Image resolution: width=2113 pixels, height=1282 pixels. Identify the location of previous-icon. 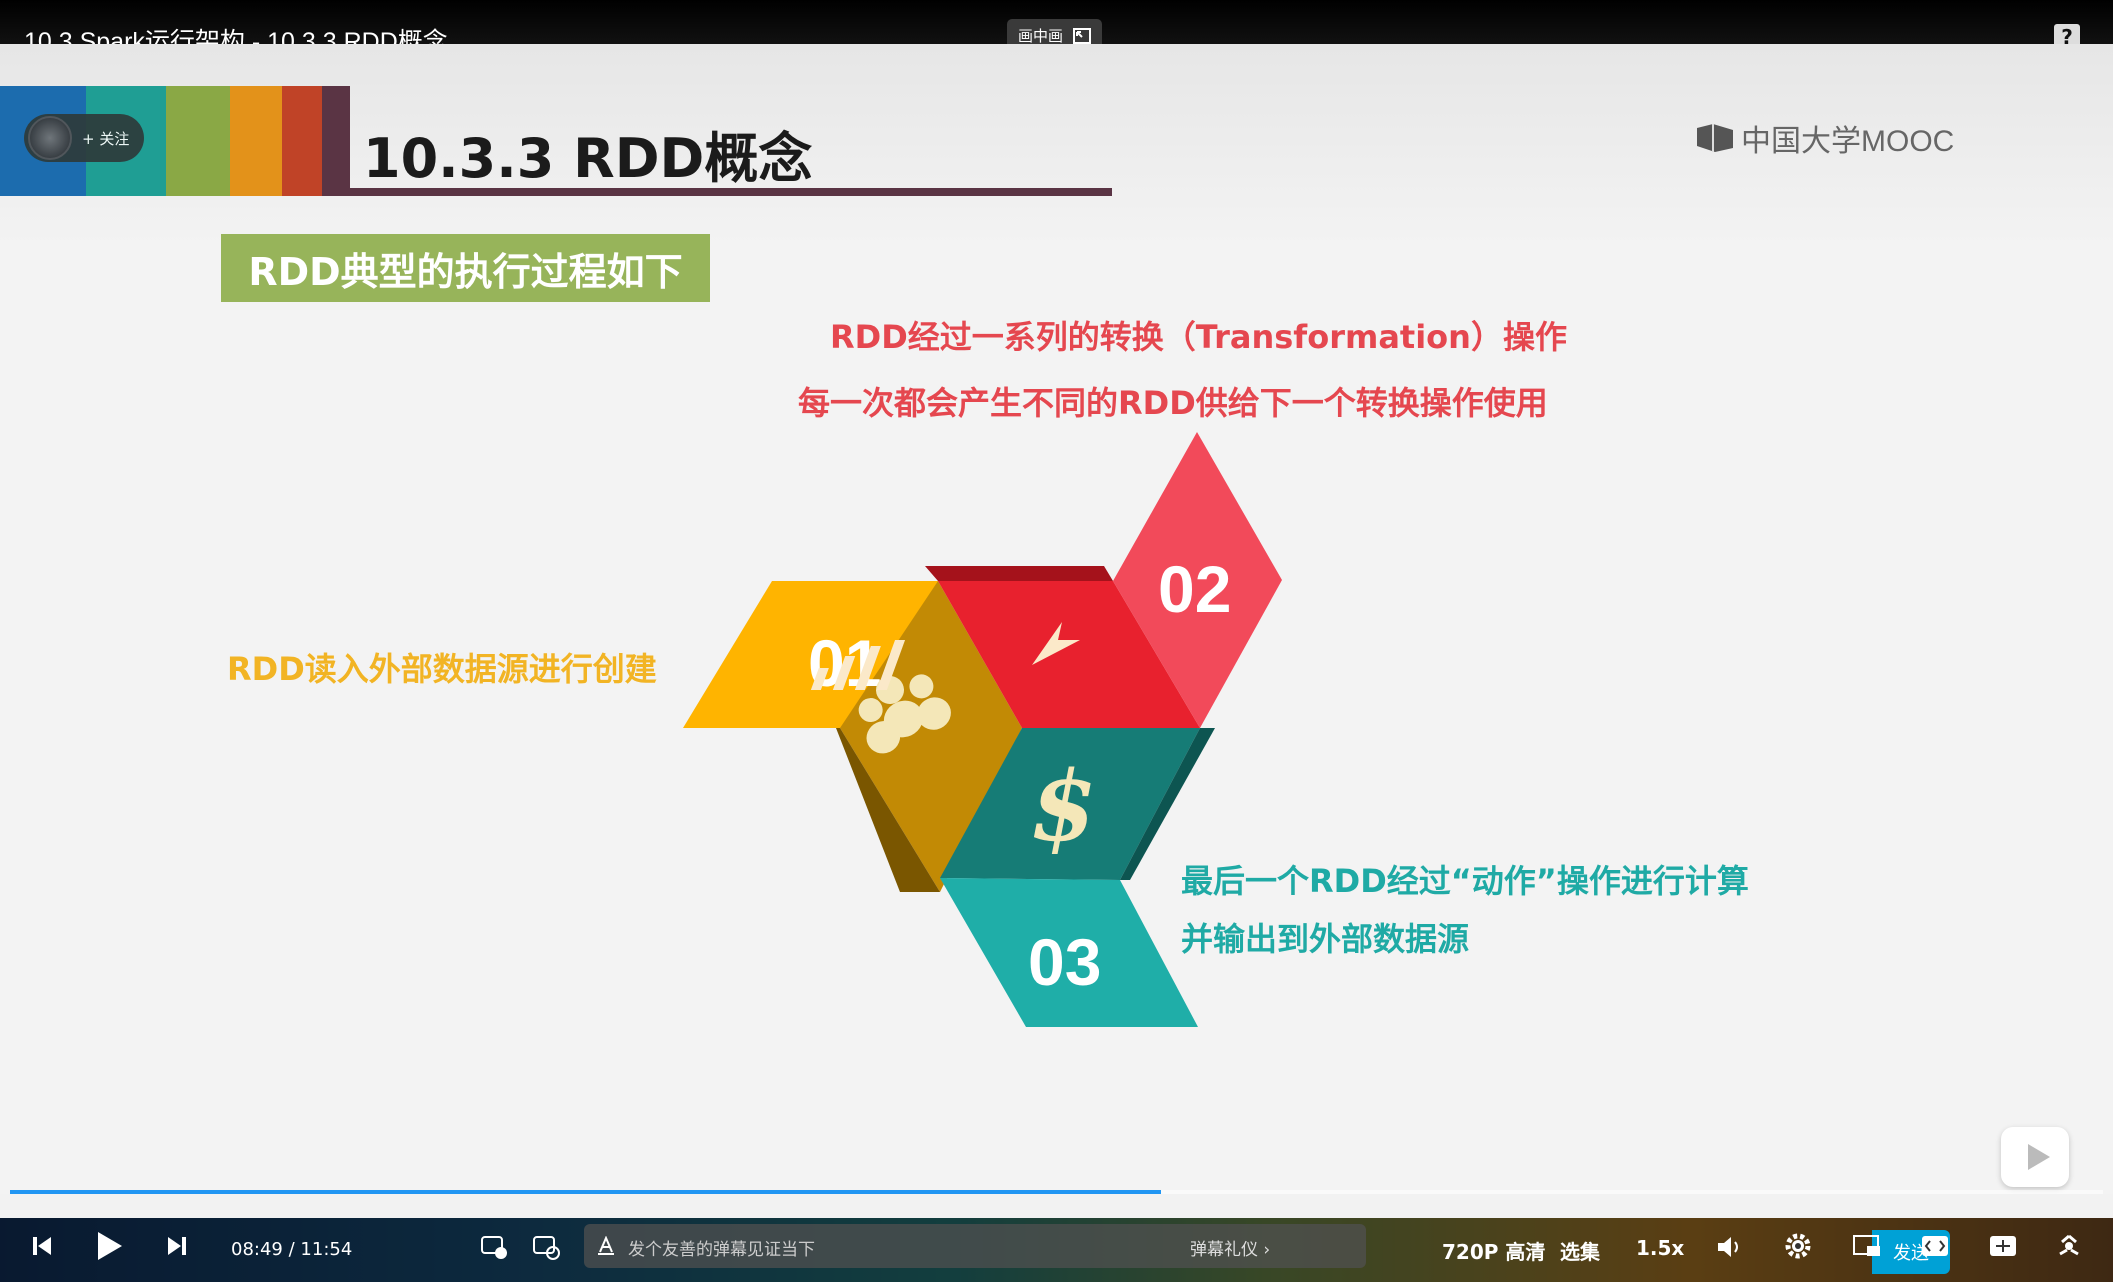
(42, 1246).